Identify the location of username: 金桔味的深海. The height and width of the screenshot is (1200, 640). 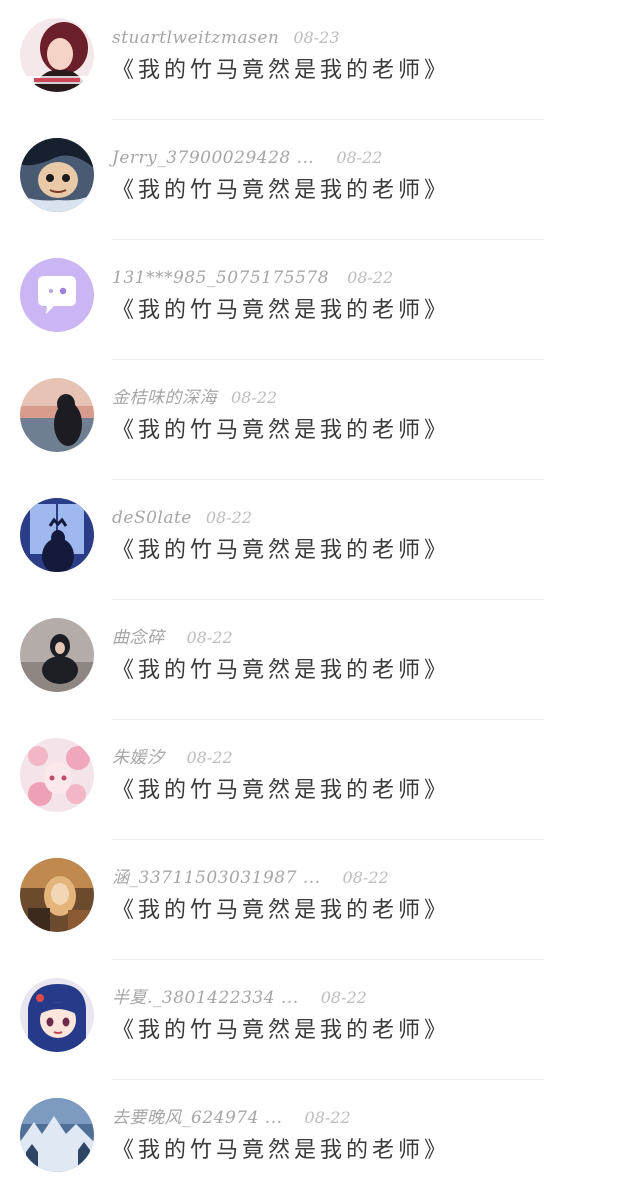
(164, 398).